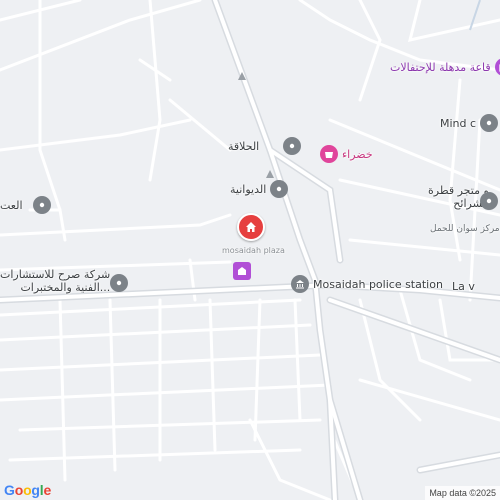 Image resolution: width=500 pixels, height=500 pixels. I want to click on poi-mind: Mind c, so click(469, 123).